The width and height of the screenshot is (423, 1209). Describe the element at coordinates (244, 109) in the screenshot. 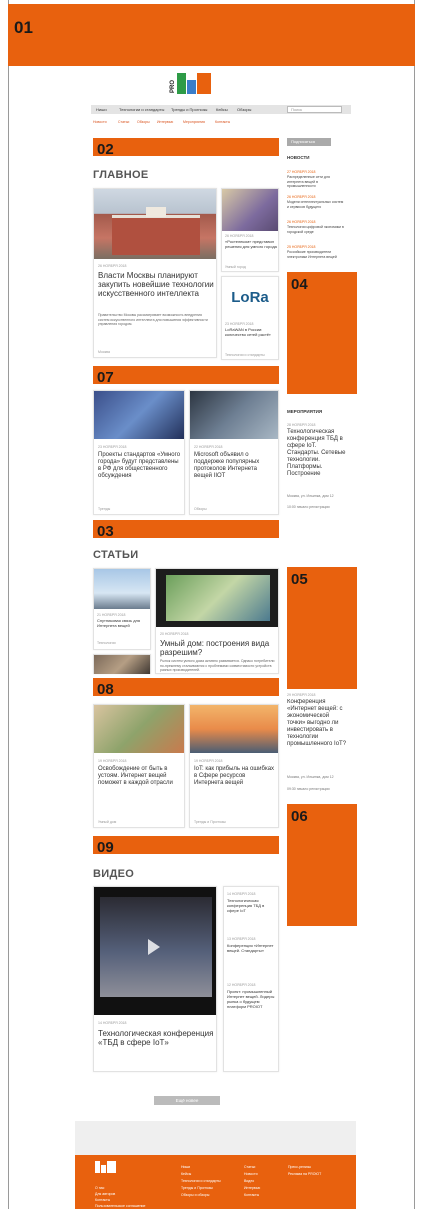

I see `nav-item-reviews: Обзоры` at that location.